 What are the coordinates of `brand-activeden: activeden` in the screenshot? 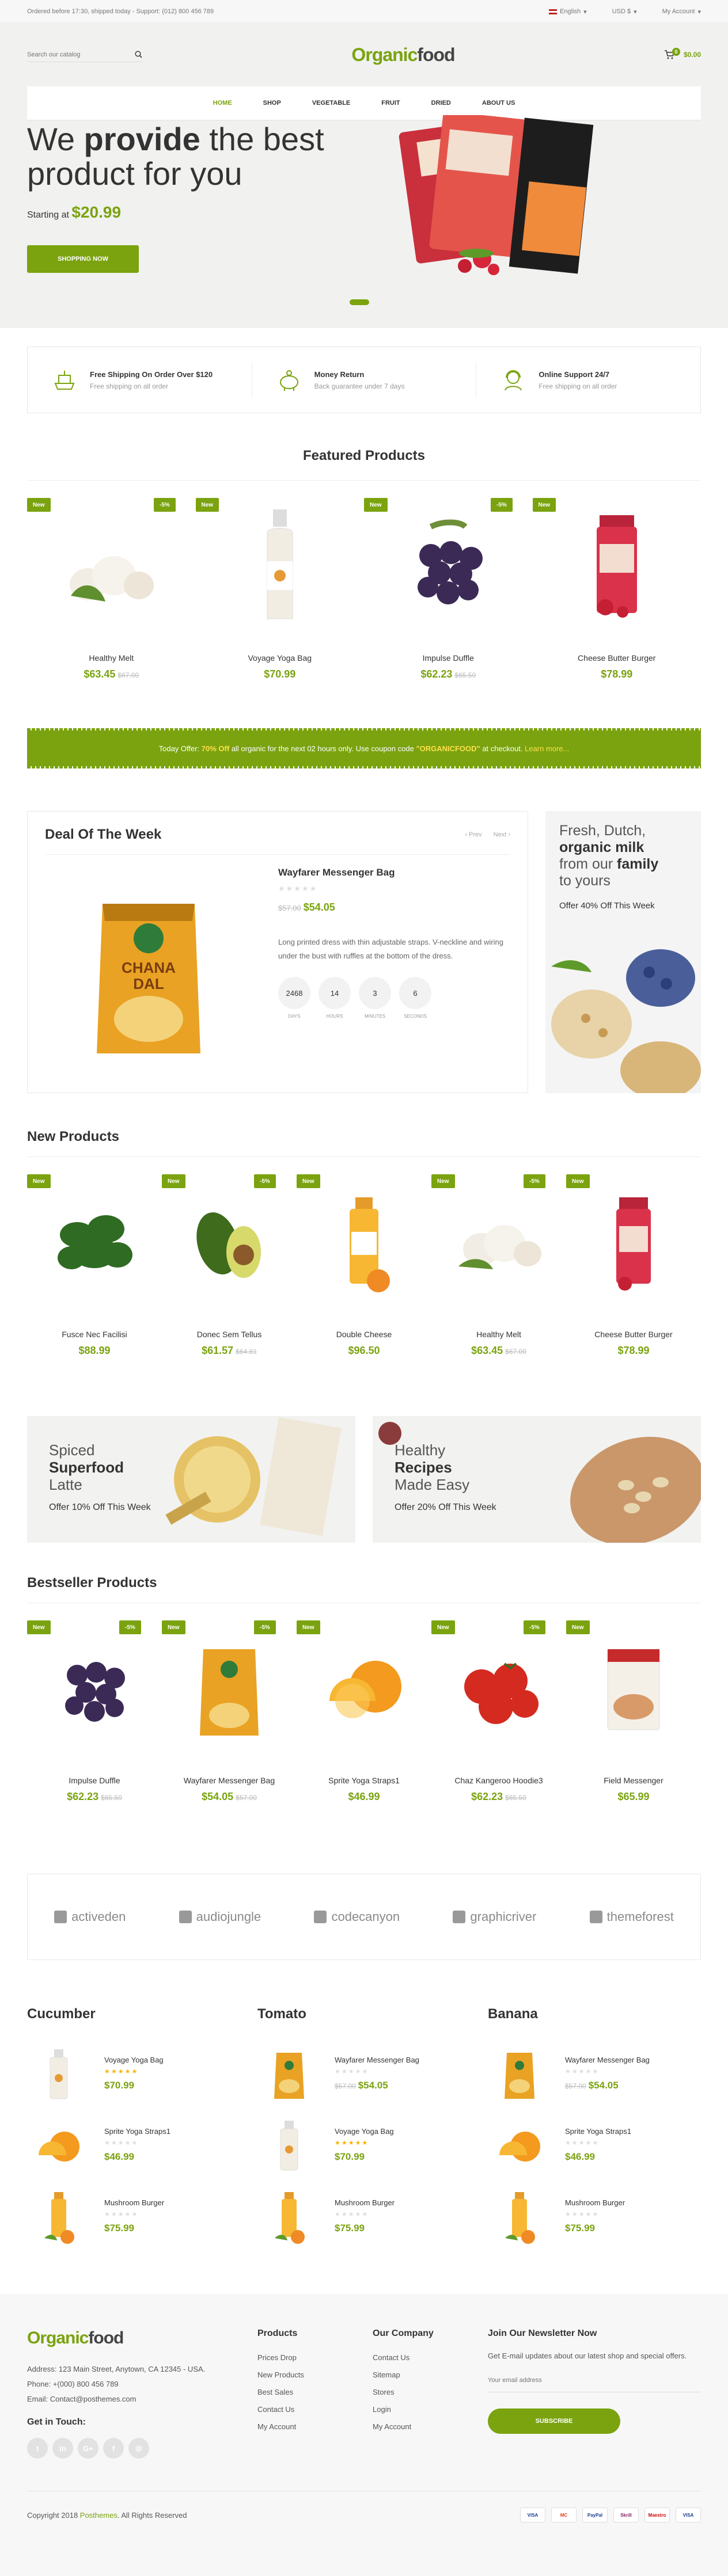 It's located at (90, 1917).